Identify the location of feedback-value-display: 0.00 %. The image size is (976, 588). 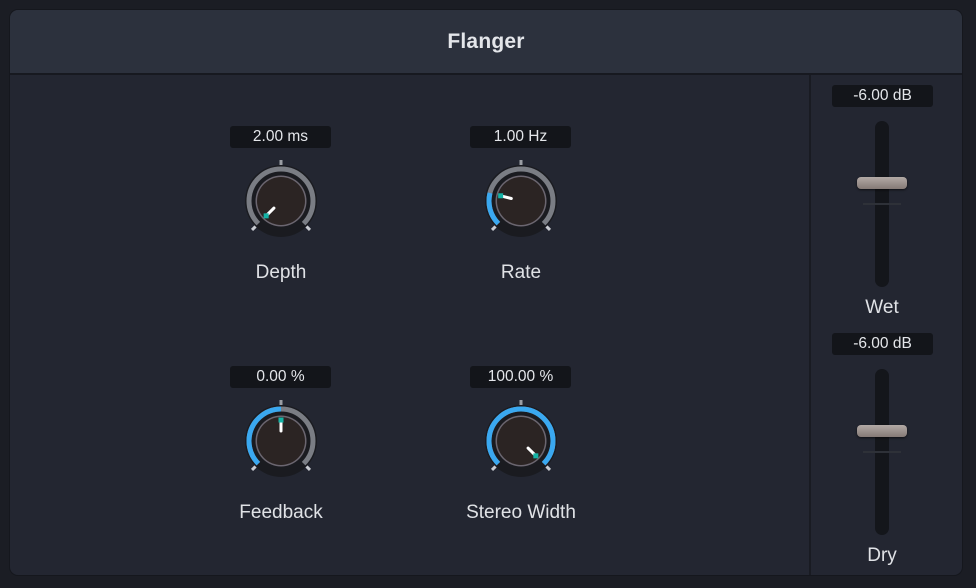
(280, 377).